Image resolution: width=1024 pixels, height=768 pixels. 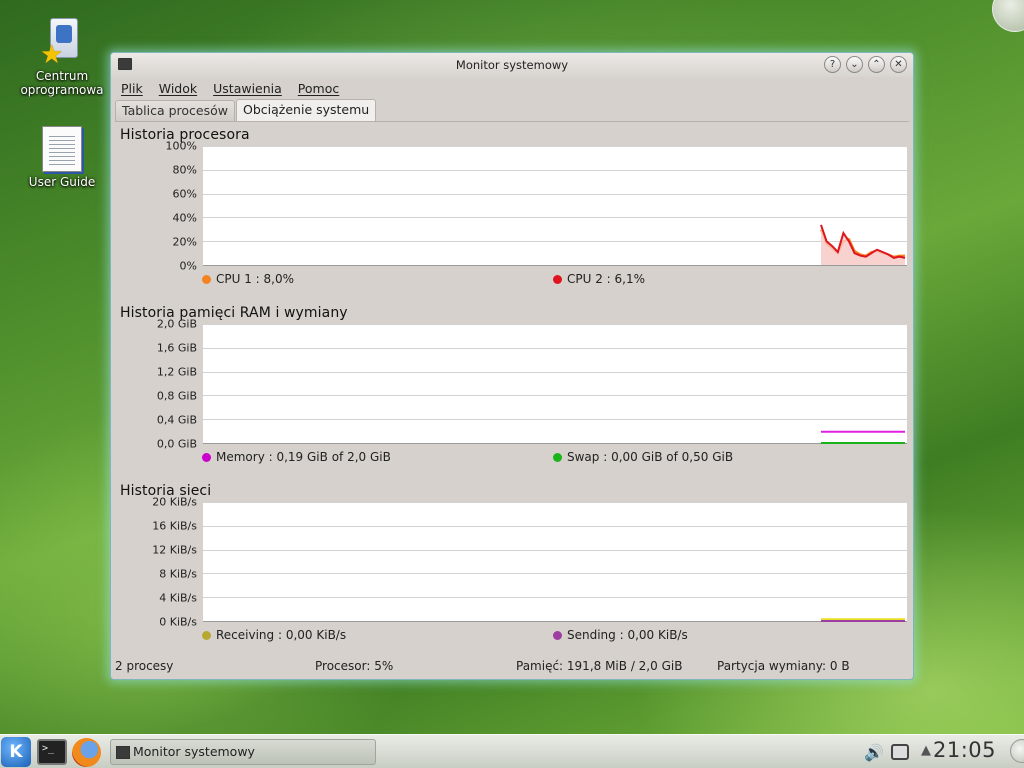 I want to click on window-titlebar: Monitor systemowy ? ⌄ ⌃ ✕, so click(x=512, y=65).